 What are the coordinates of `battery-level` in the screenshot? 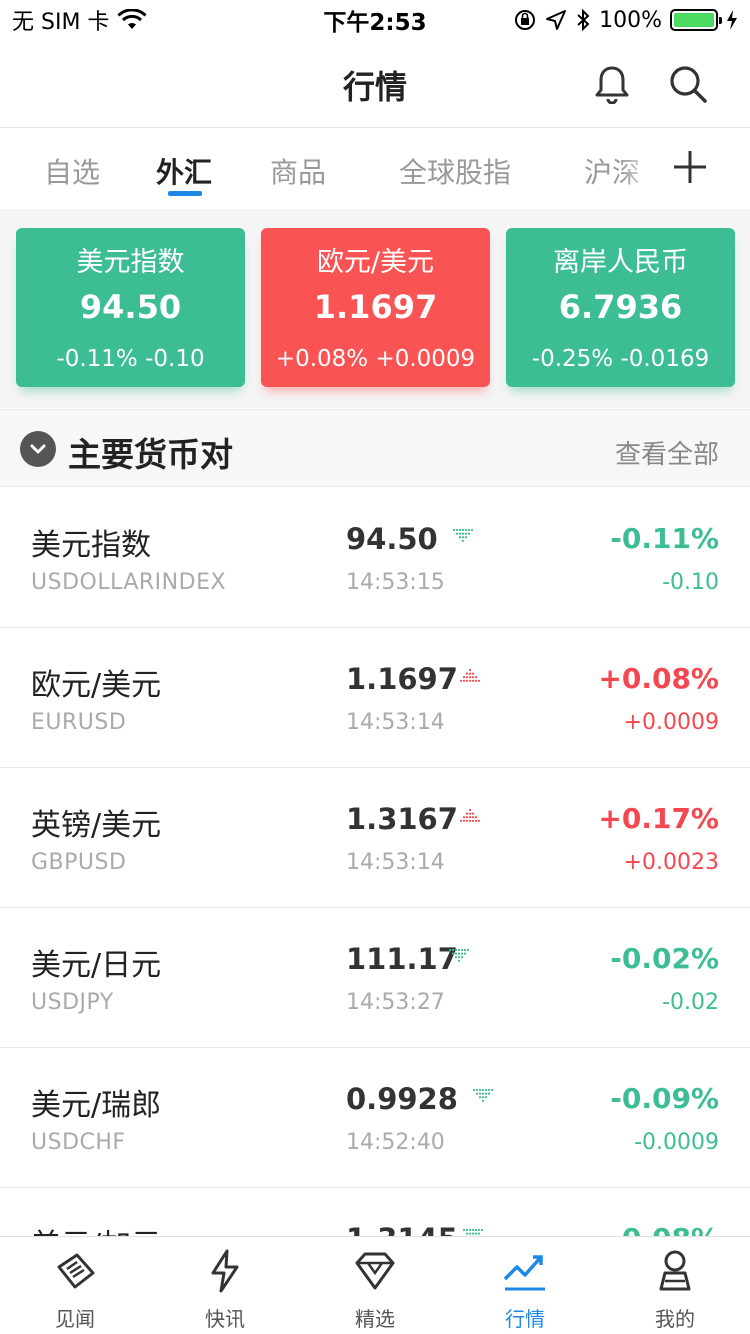 It's located at (694, 20).